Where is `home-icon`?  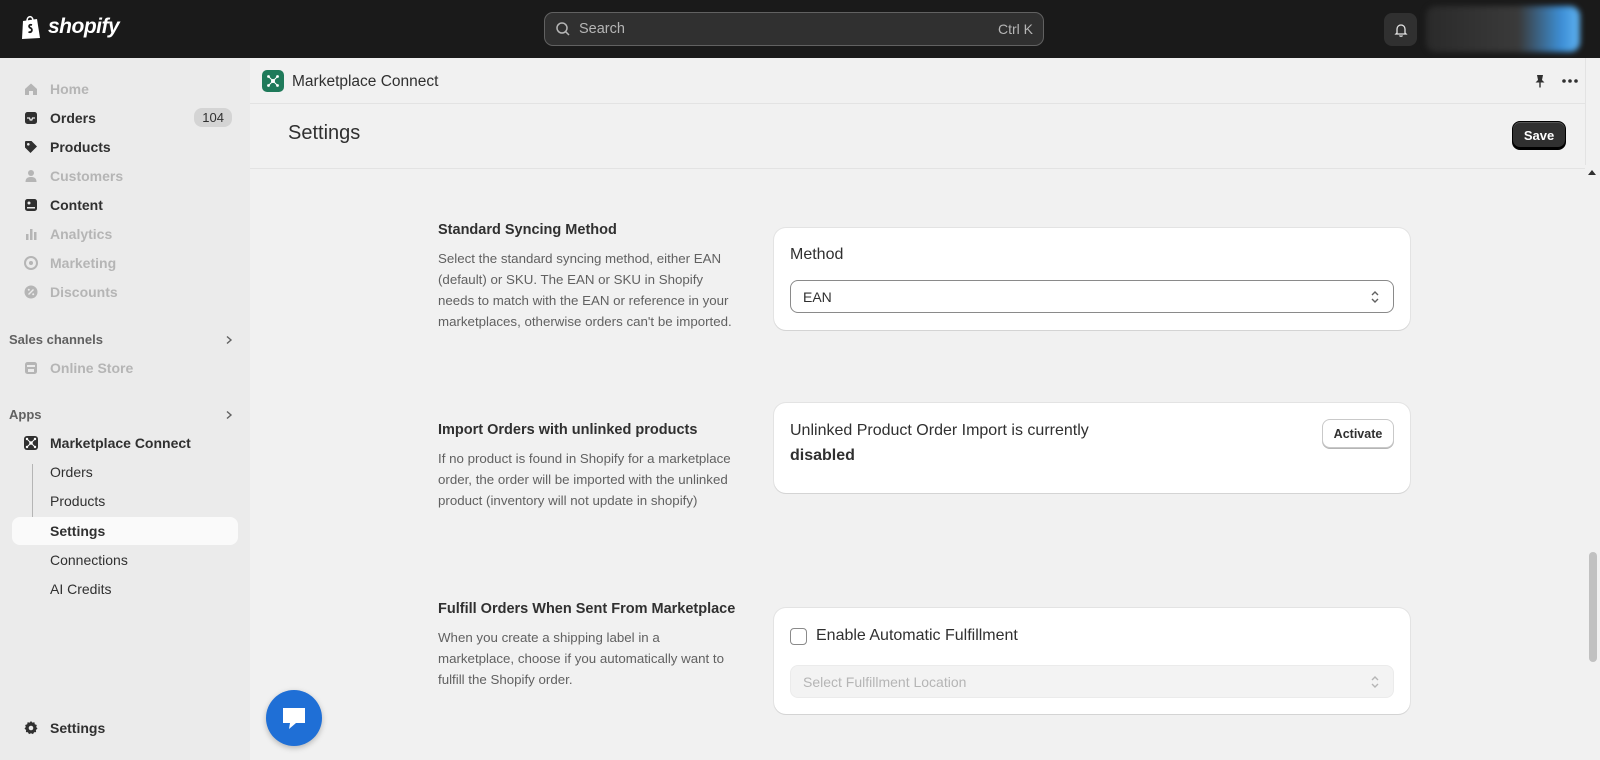
home-icon is located at coordinates (31, 89).